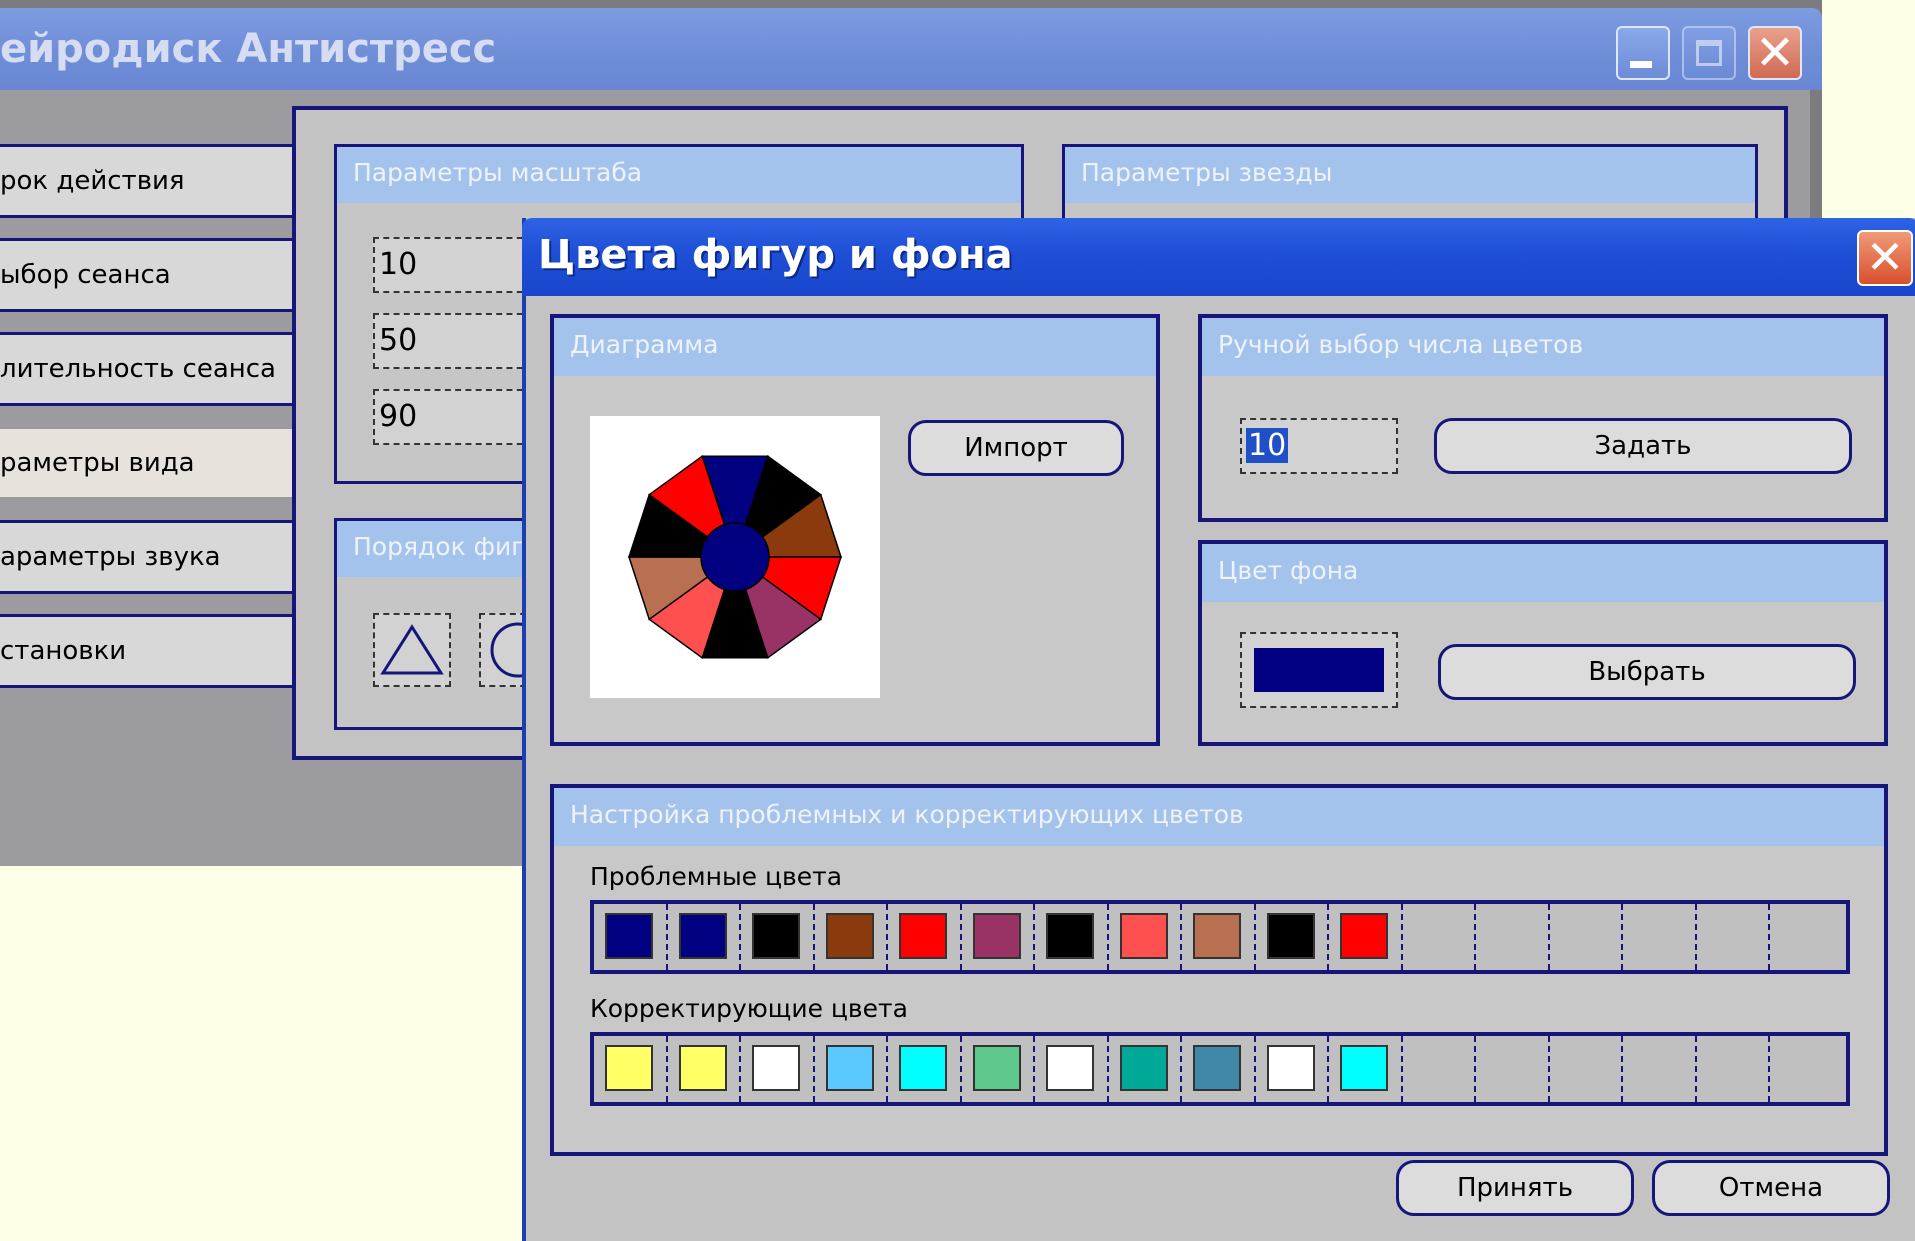 This screenshot has height=1241, width=1915. I want to click on nav-item-view-params: раметры вида, so click(146, 463).